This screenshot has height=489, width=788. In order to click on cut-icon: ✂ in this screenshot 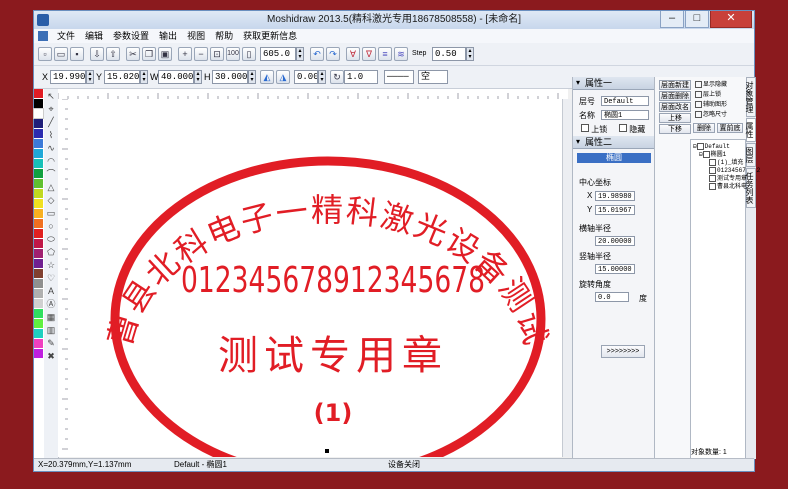, I will do `click(133, 54)`.